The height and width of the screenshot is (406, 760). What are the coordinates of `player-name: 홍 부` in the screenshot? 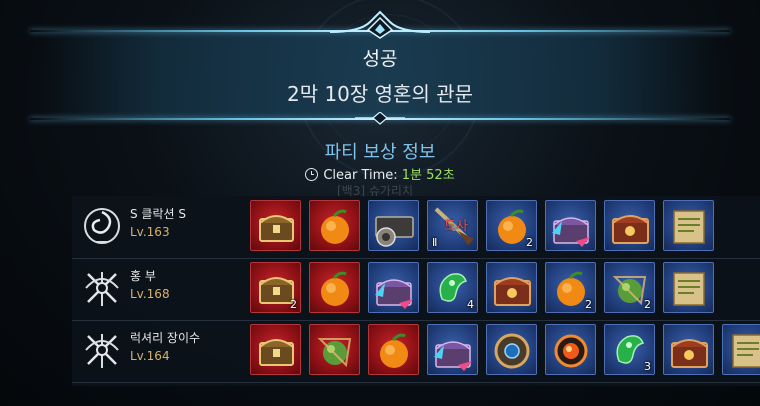 It's located at (143, 276).